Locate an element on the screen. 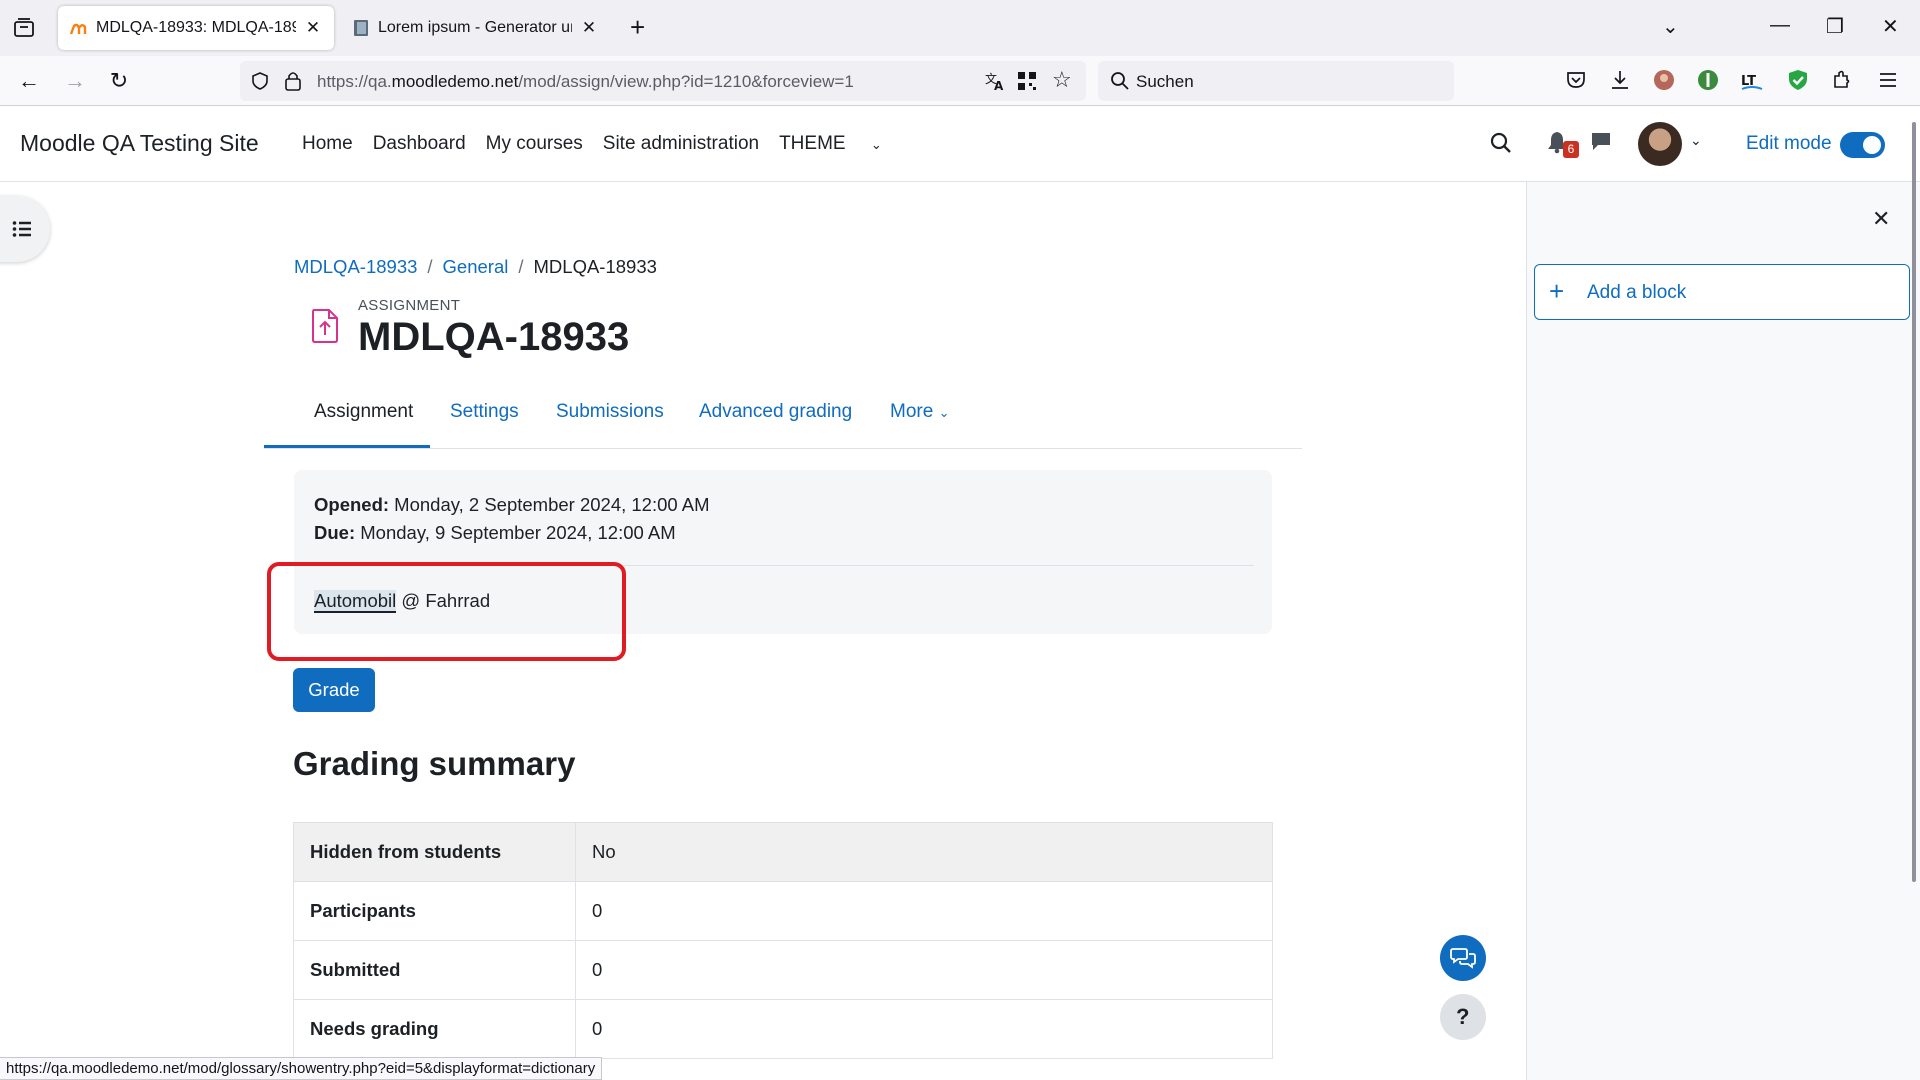  reload-icon: ↻ is located at coordinates (119, 81).